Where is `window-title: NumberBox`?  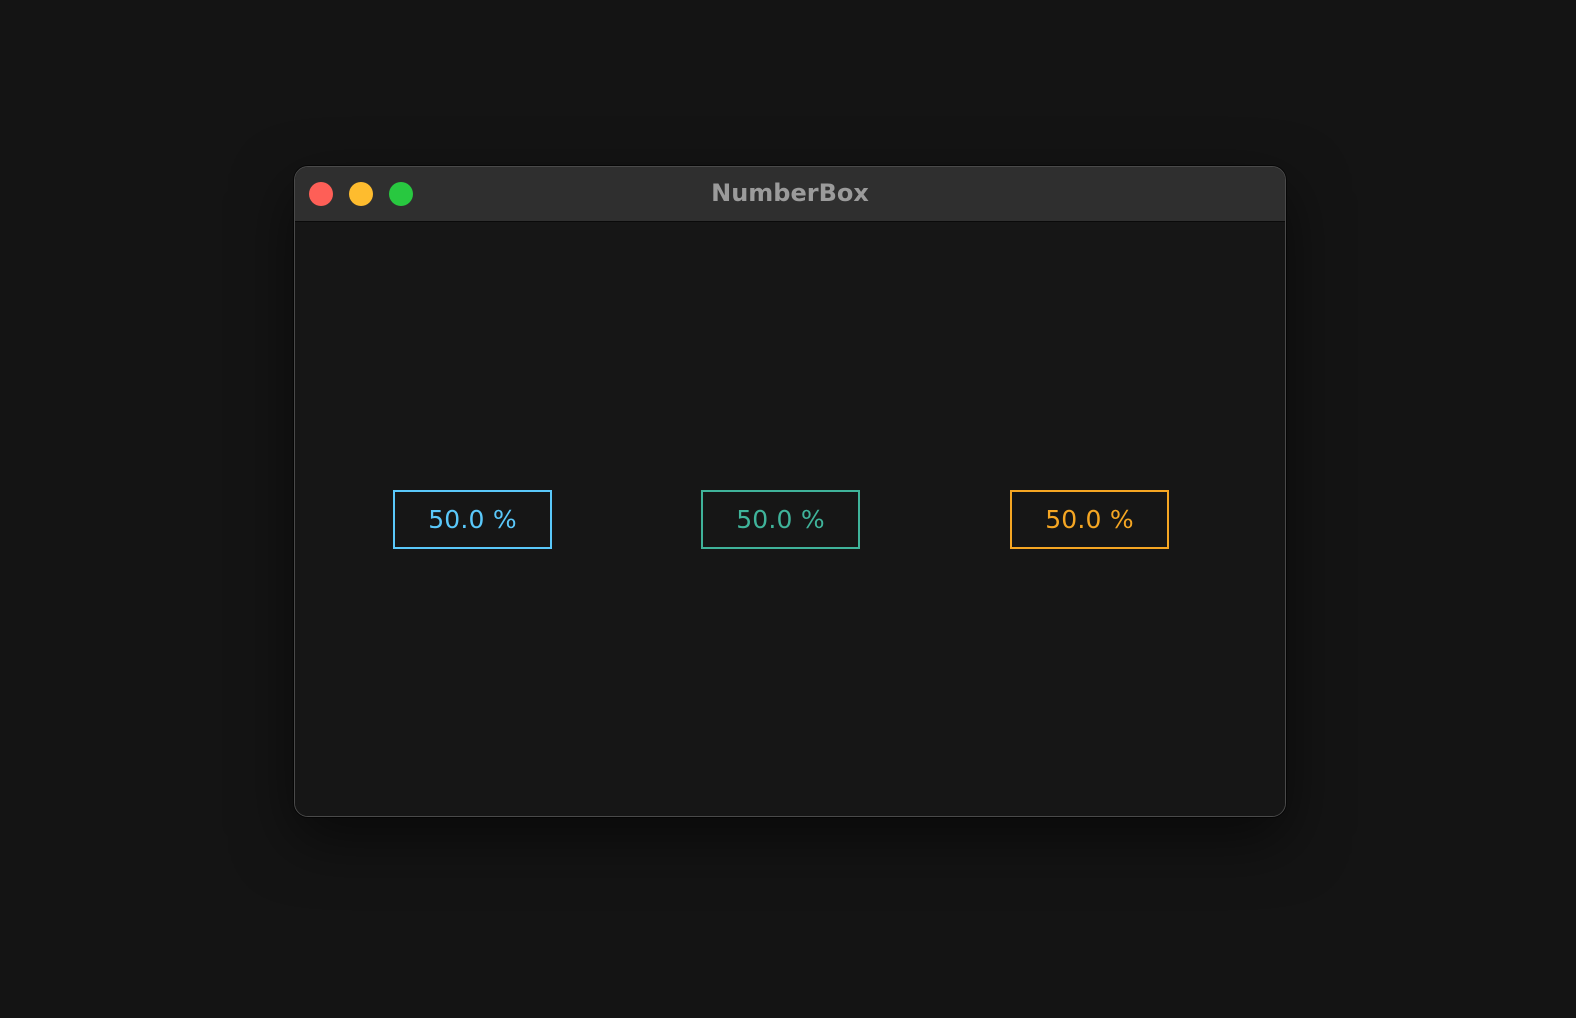 window-title: NumberBox is located at coordinates (790, 193).